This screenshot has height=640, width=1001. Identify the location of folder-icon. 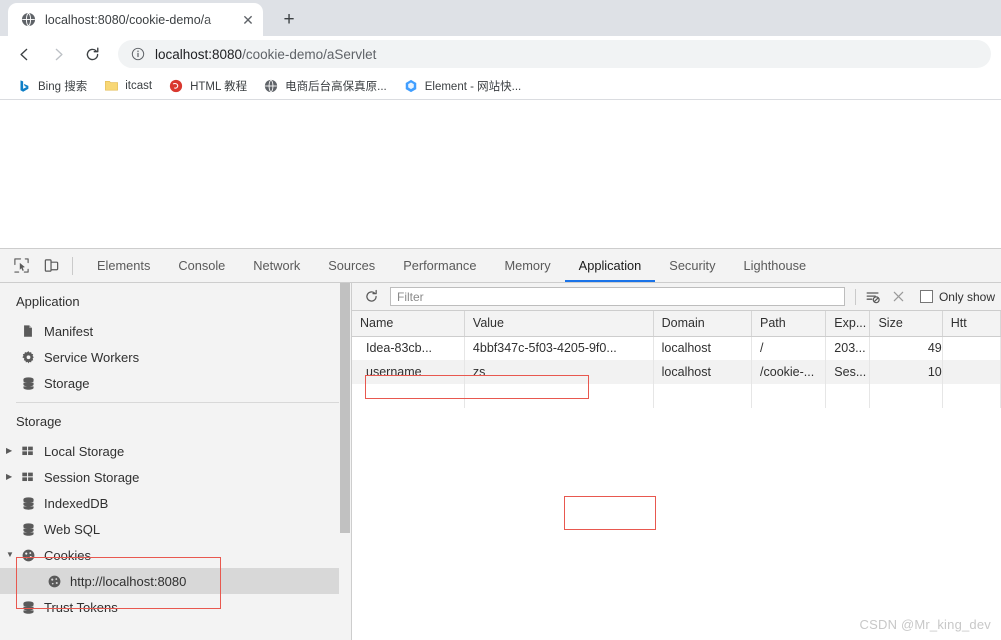
(111, 86).